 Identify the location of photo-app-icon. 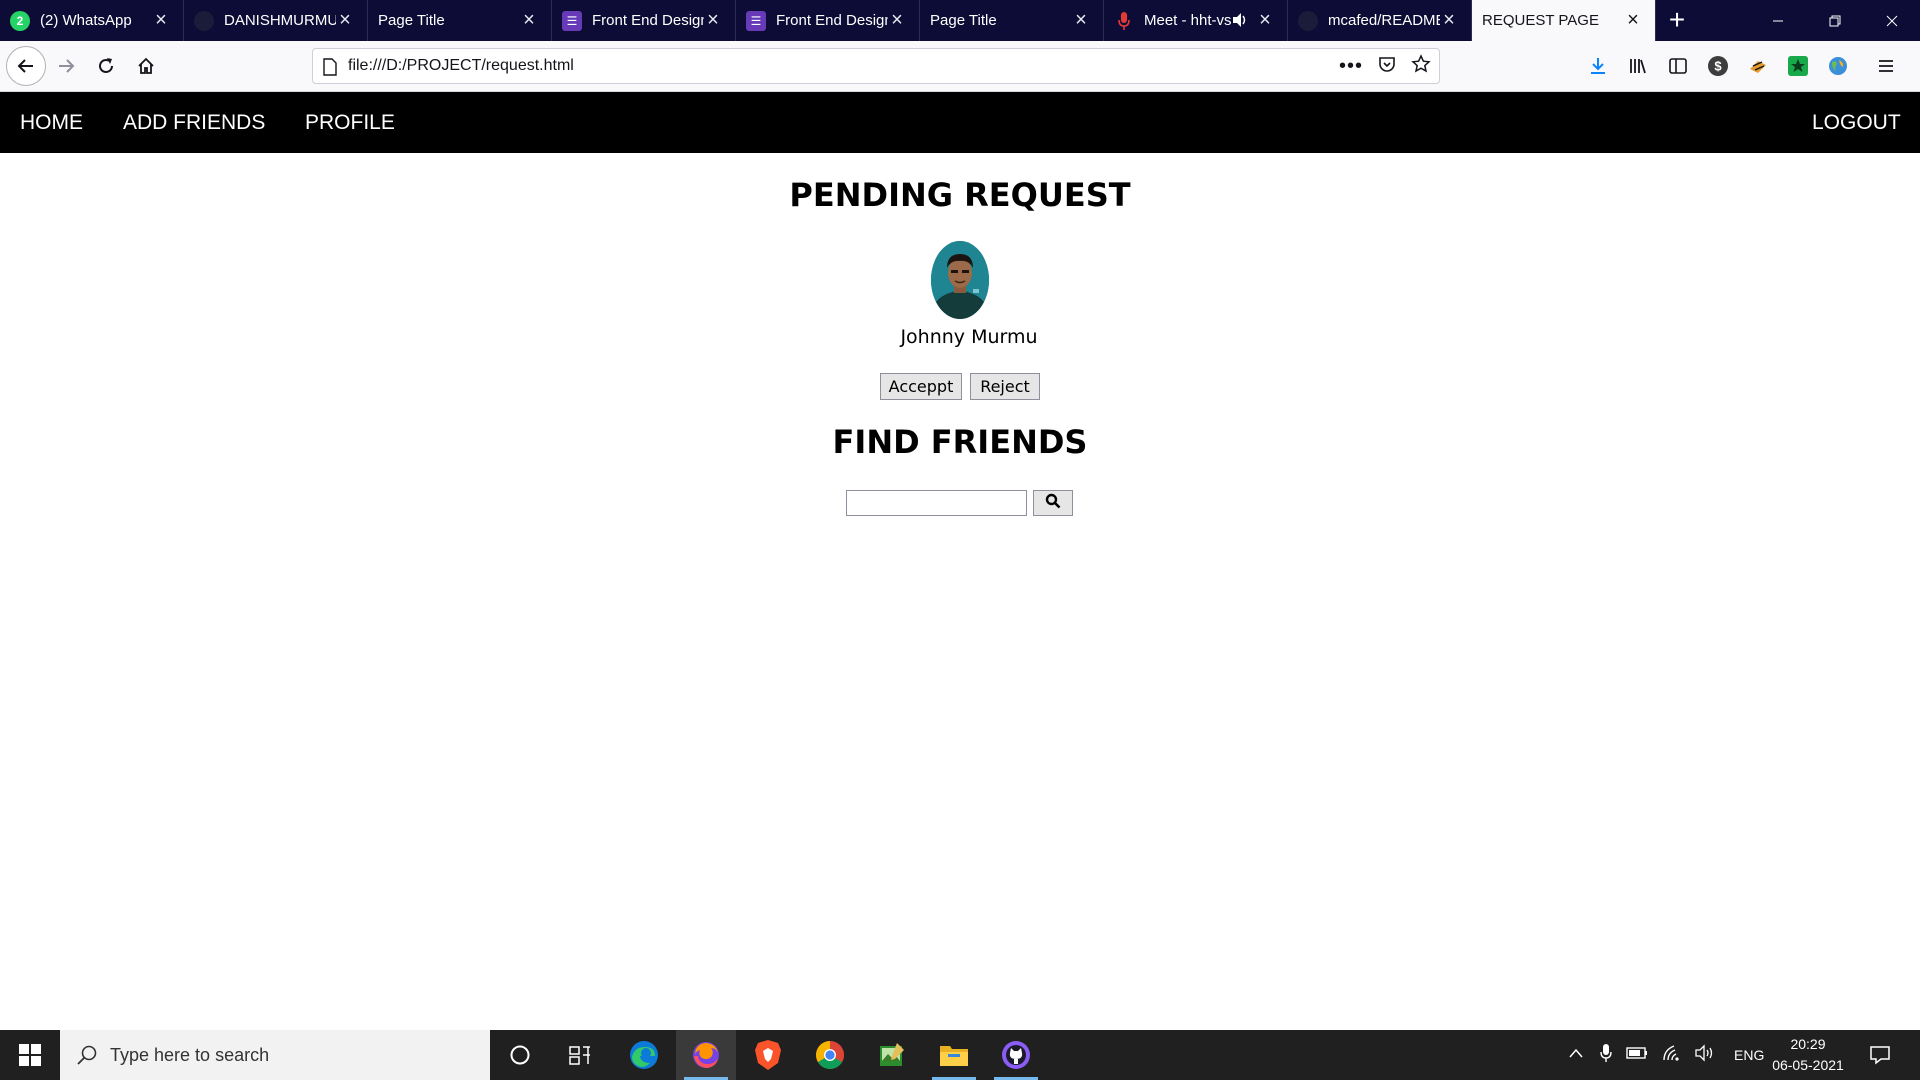
(892, 1055).